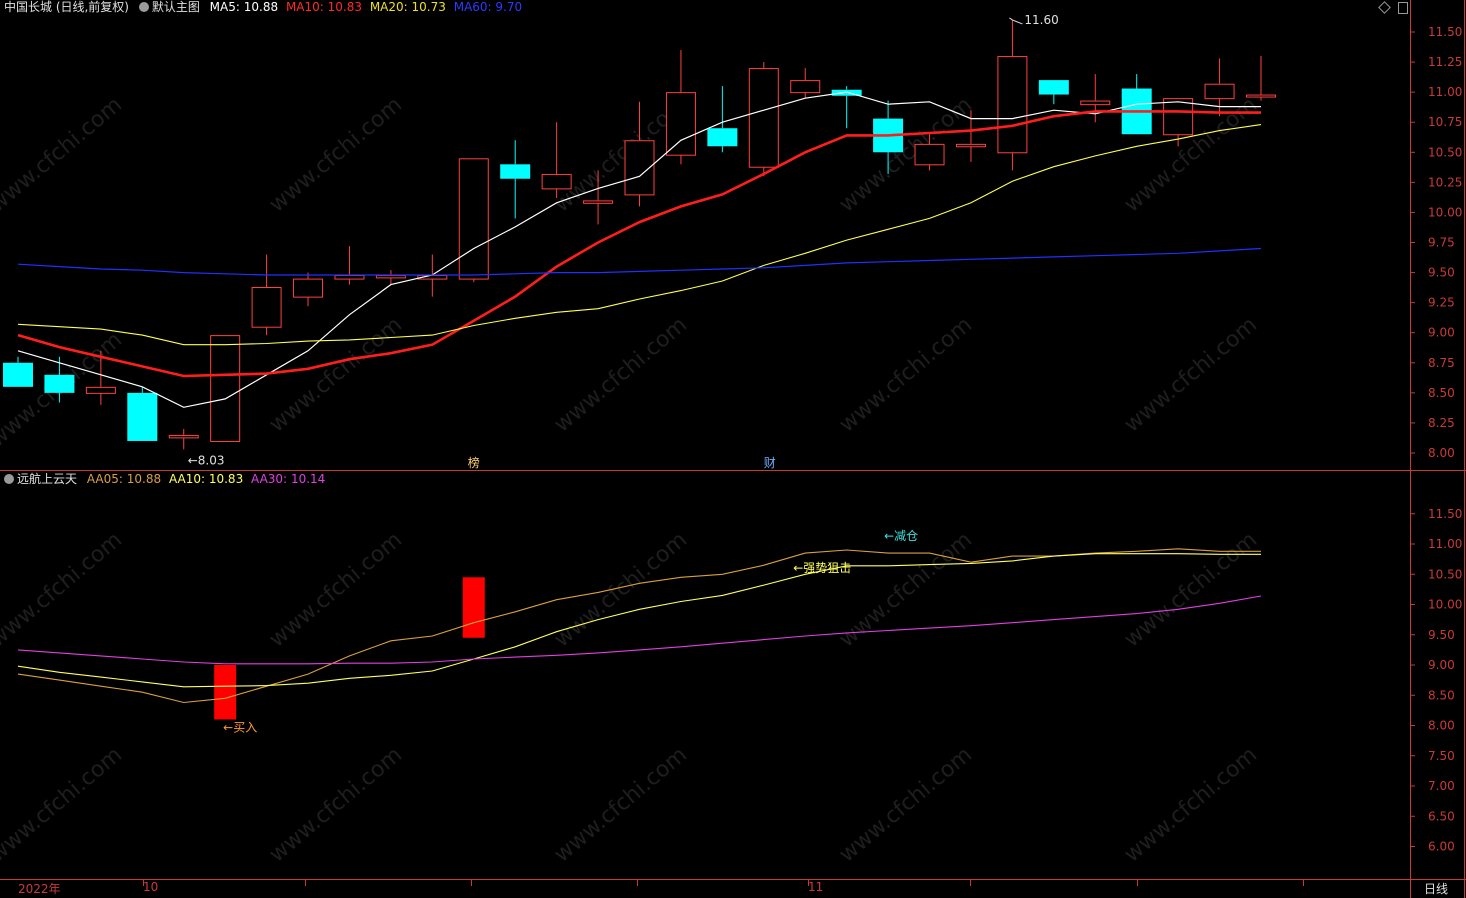 This screenshot has width=1466, height=898. I want to click on sub-tick-label: 11.50, so click(1445, 514).